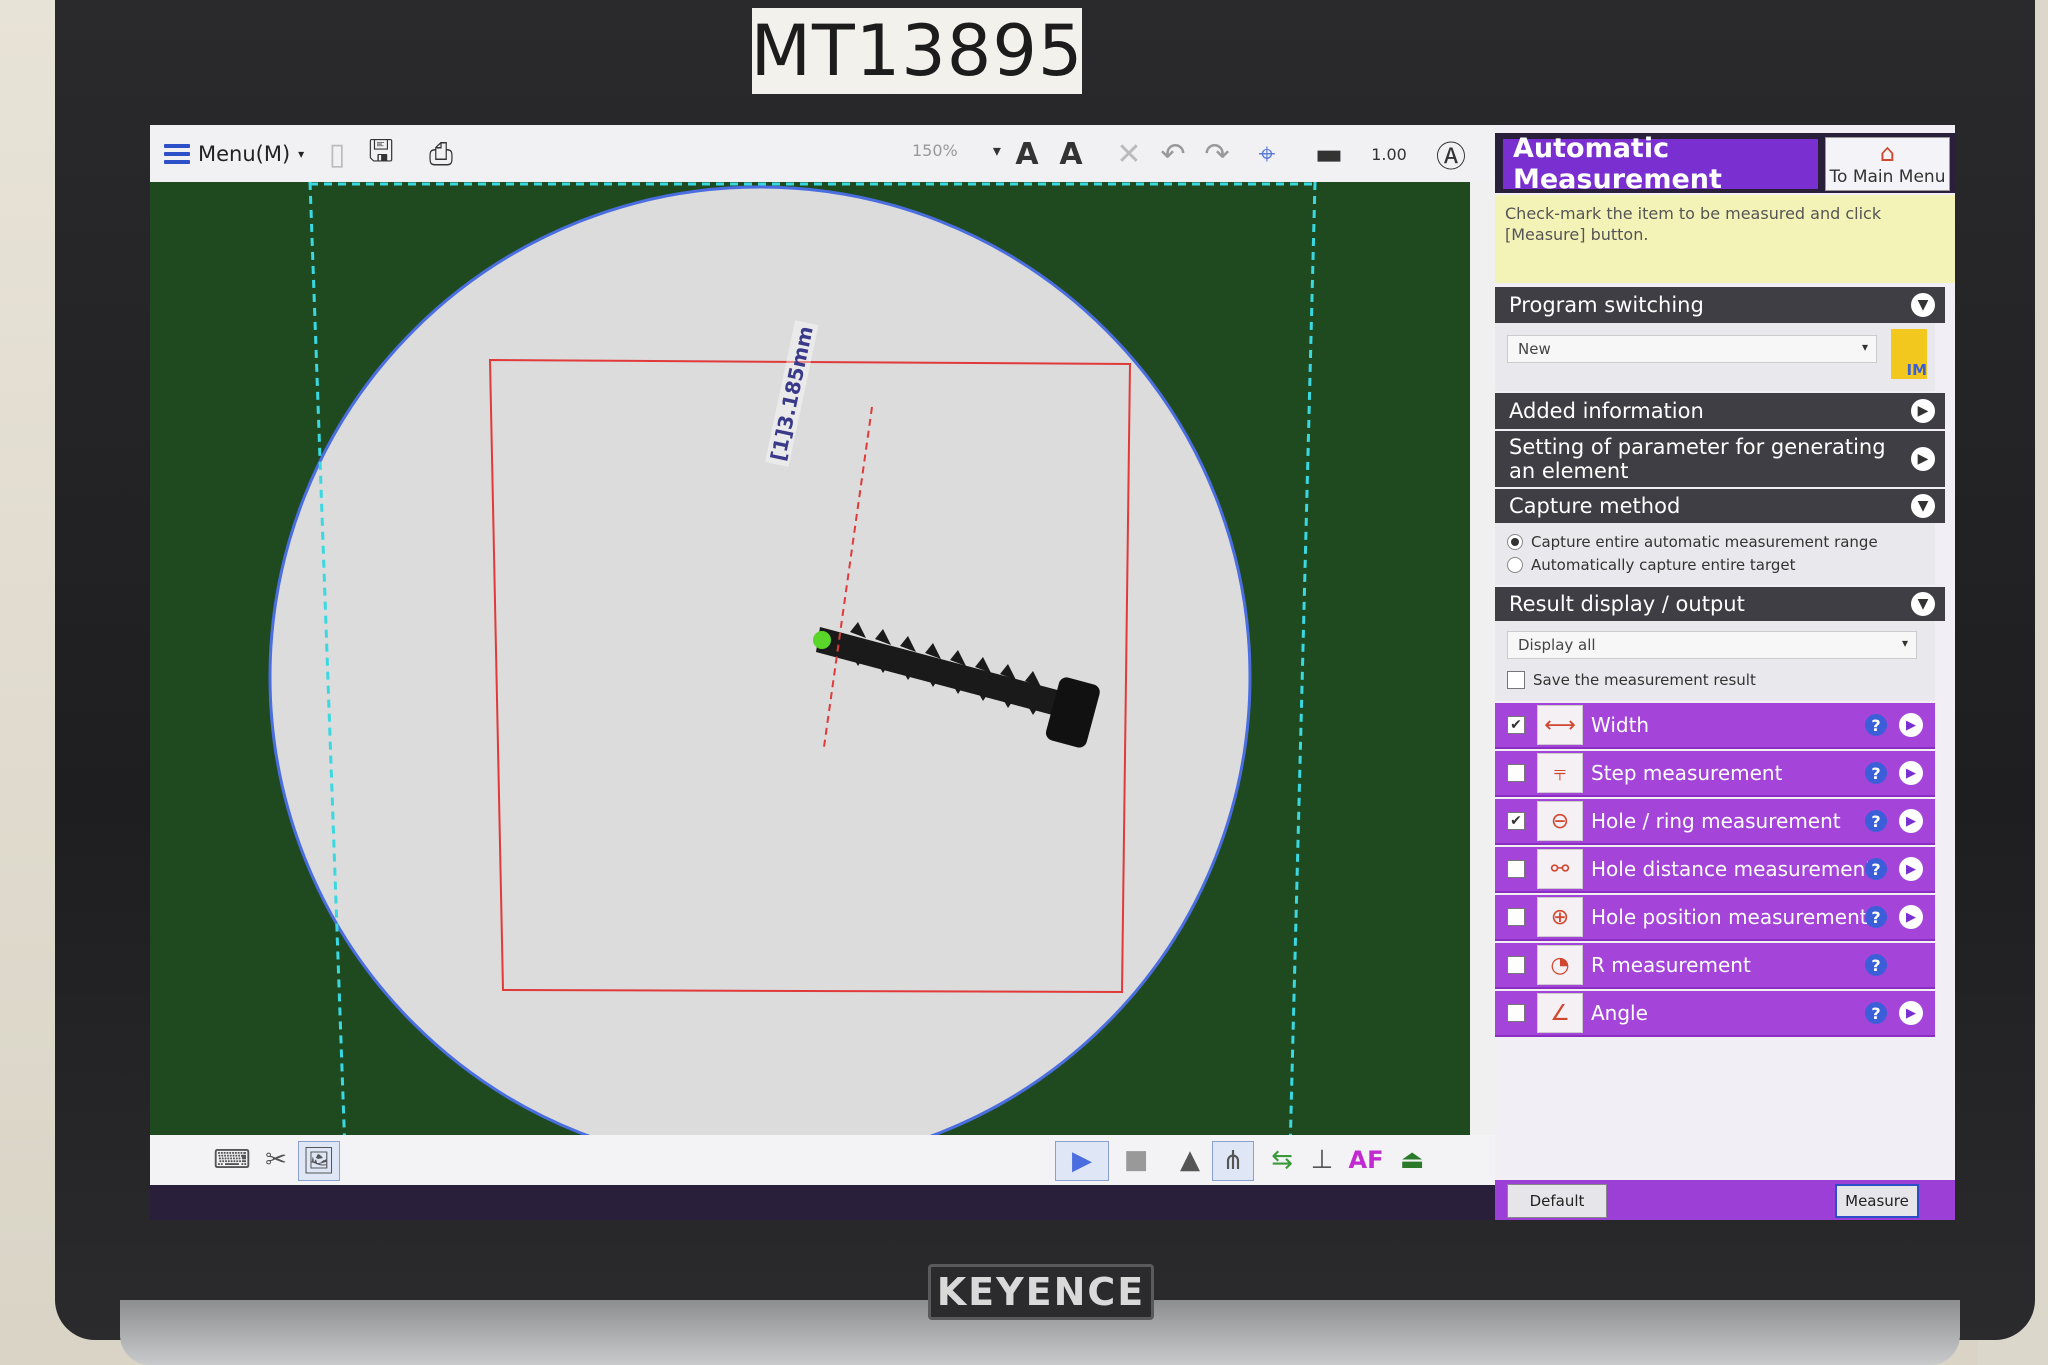 Image resolution: width=2048 pixels, height=1365 pixels. Describe the element at coordinates (1715, 966) in the screenshot. I see `item-r-measurement: ◔ R measurement ?` at that location.